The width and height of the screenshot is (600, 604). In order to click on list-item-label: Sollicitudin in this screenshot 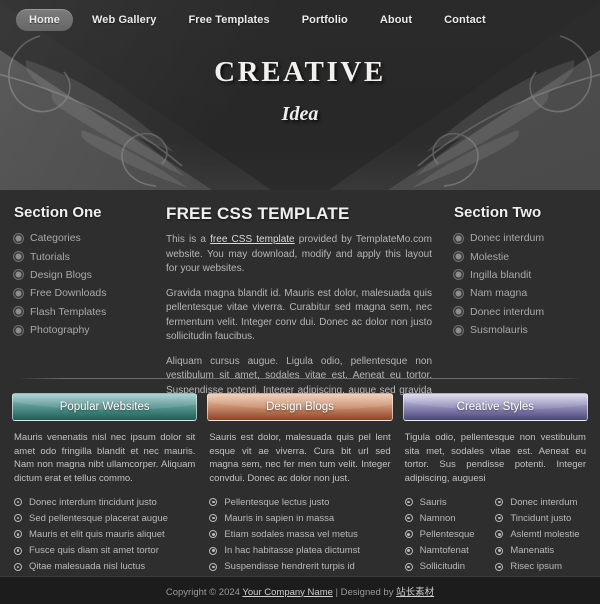, I will do `click(442, 567)`.